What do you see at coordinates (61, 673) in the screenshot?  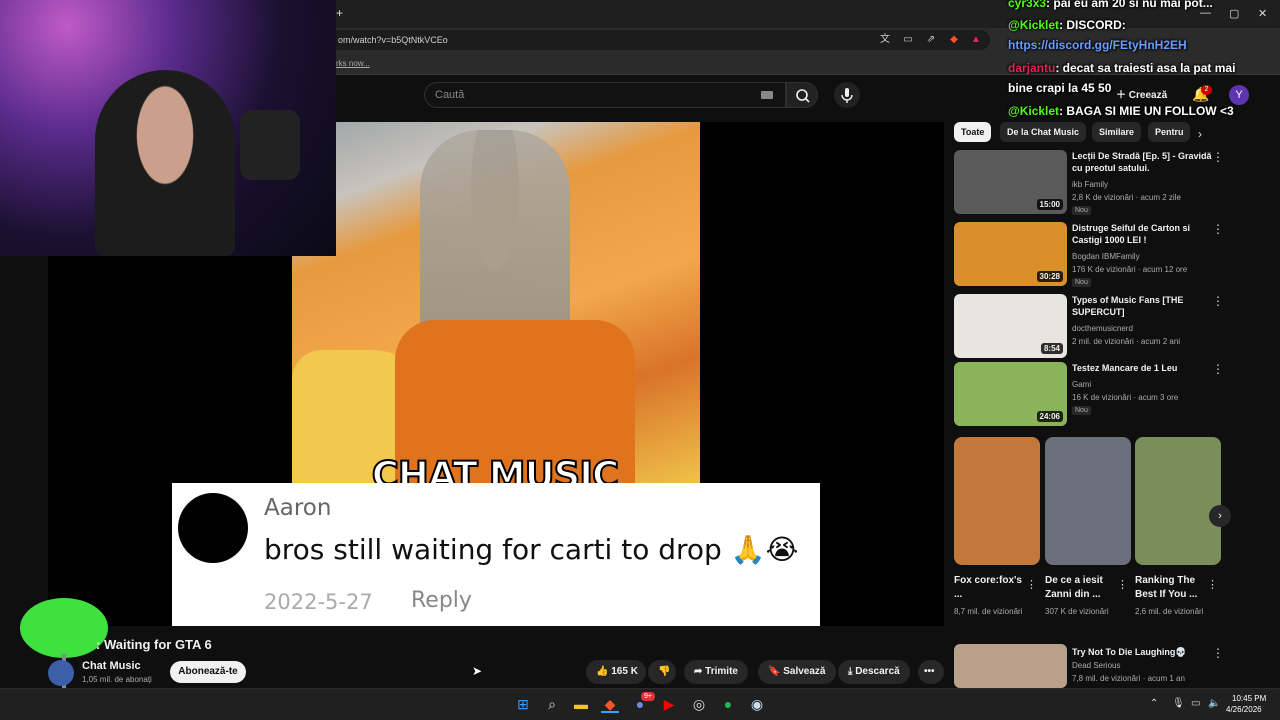 I see `channel-avatar` at bounding box center [61, 673].